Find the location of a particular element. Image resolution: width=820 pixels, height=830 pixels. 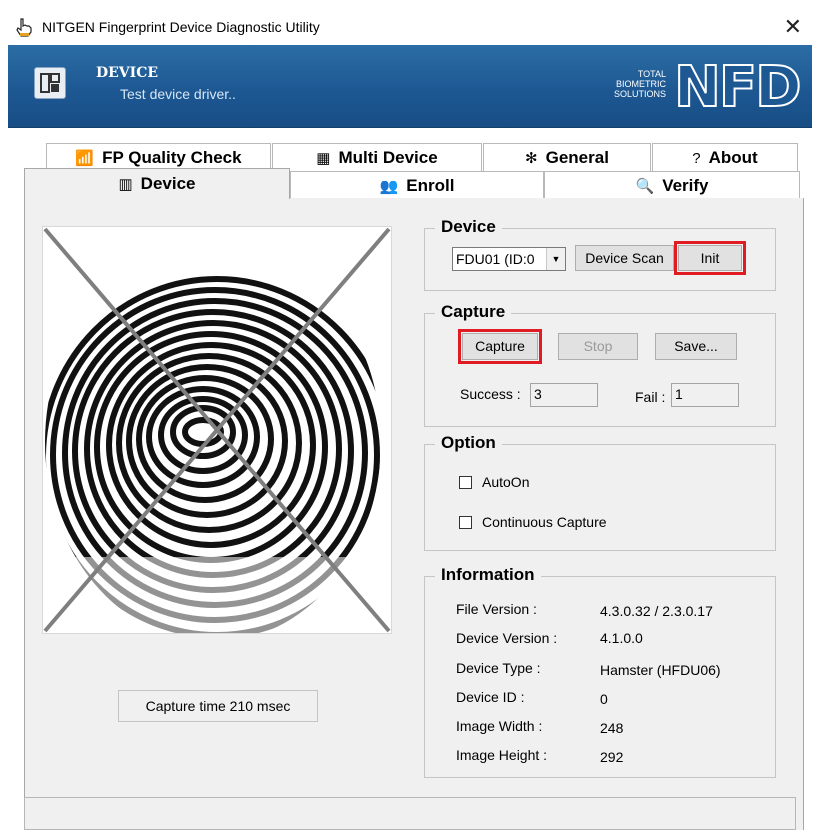

brand-tagline: TOTAL BIOMETRIC SOLUTIONS is located at coordinates (636, 84).